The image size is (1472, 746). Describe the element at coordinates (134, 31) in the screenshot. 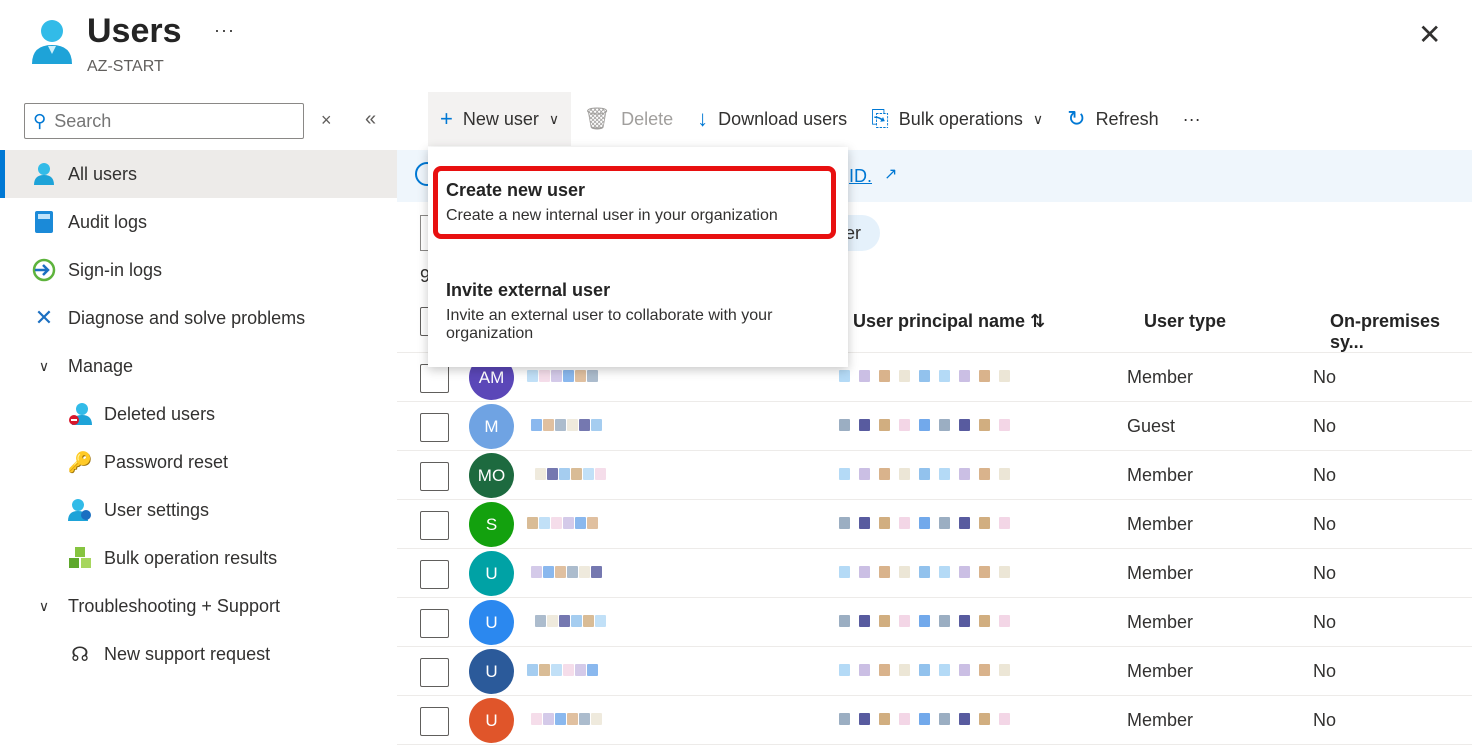

I see `page-title: Users` at that location.